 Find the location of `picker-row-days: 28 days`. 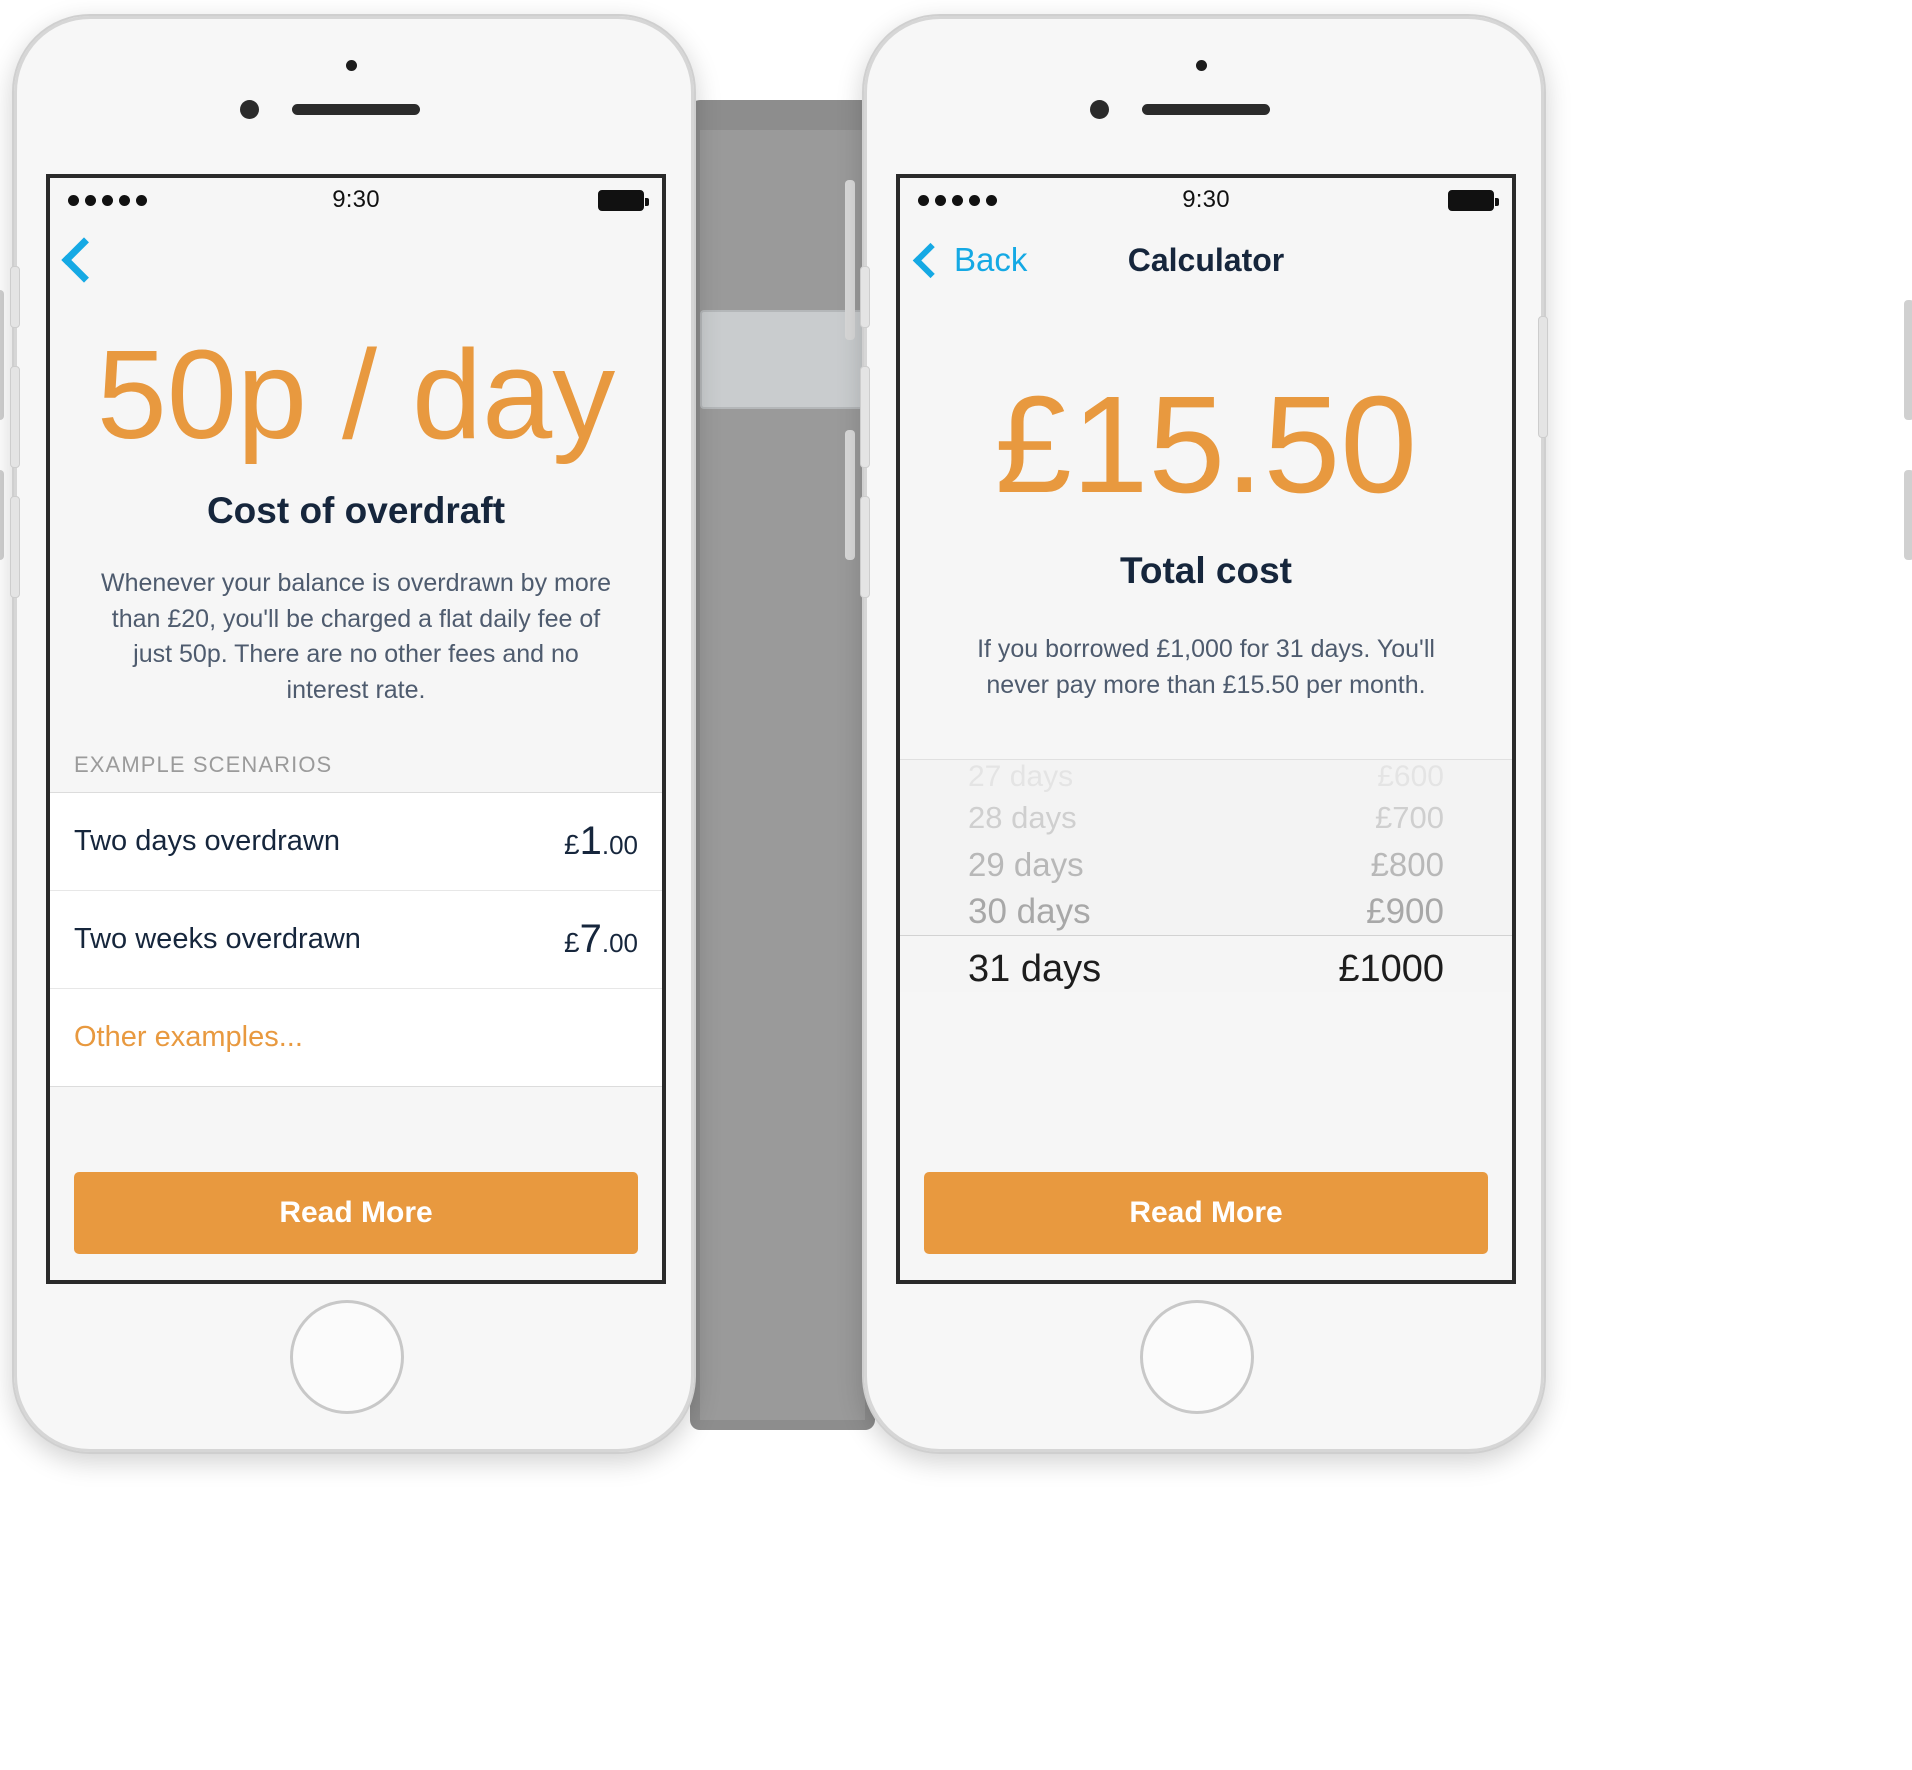

picker-row-days: 28 days is located at coordinates (1022, 817).